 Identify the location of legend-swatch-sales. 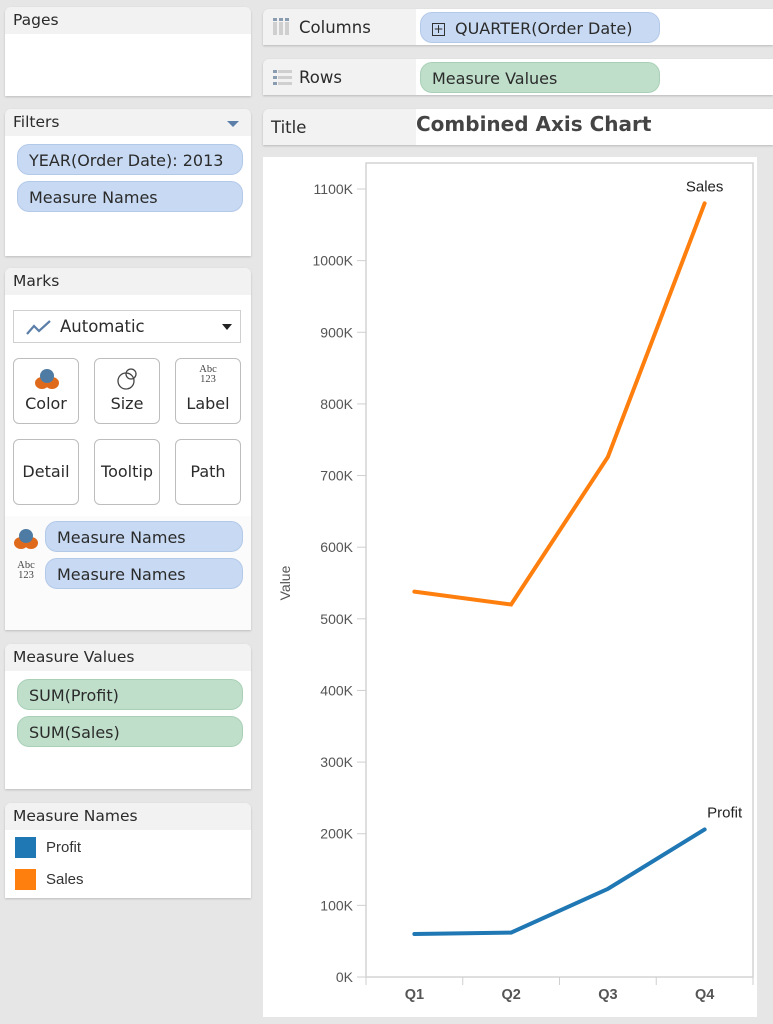
(25, 879).